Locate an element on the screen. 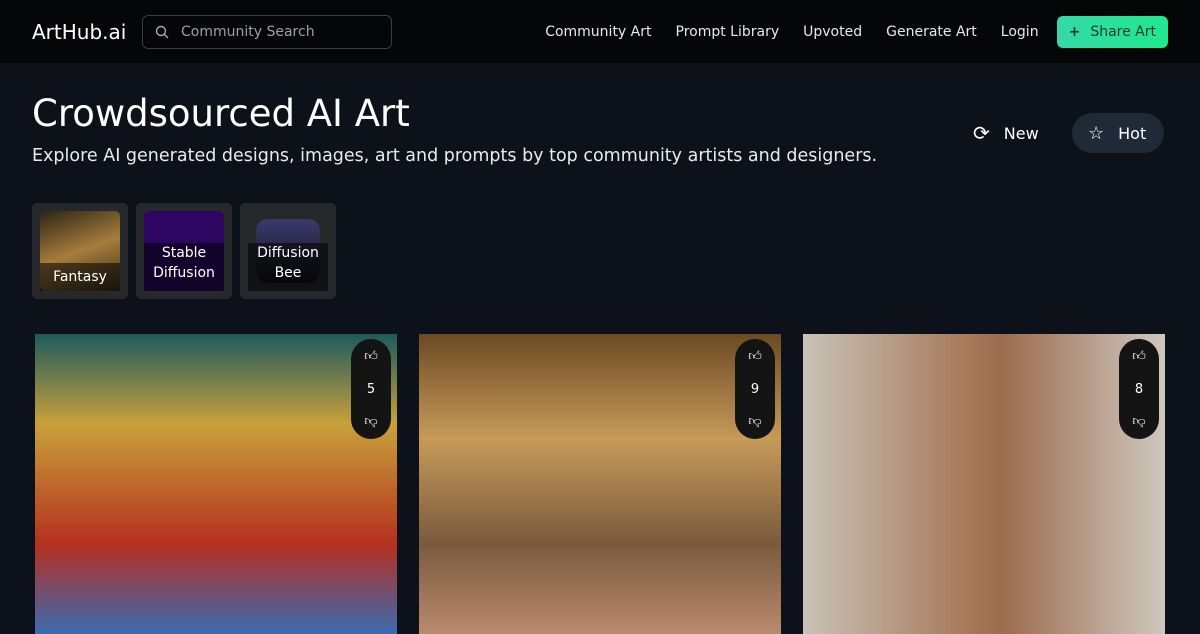 This screenshot has width=1200, height=634. sort-new-button: ⟳ New is located at coordinates (1006, 133).